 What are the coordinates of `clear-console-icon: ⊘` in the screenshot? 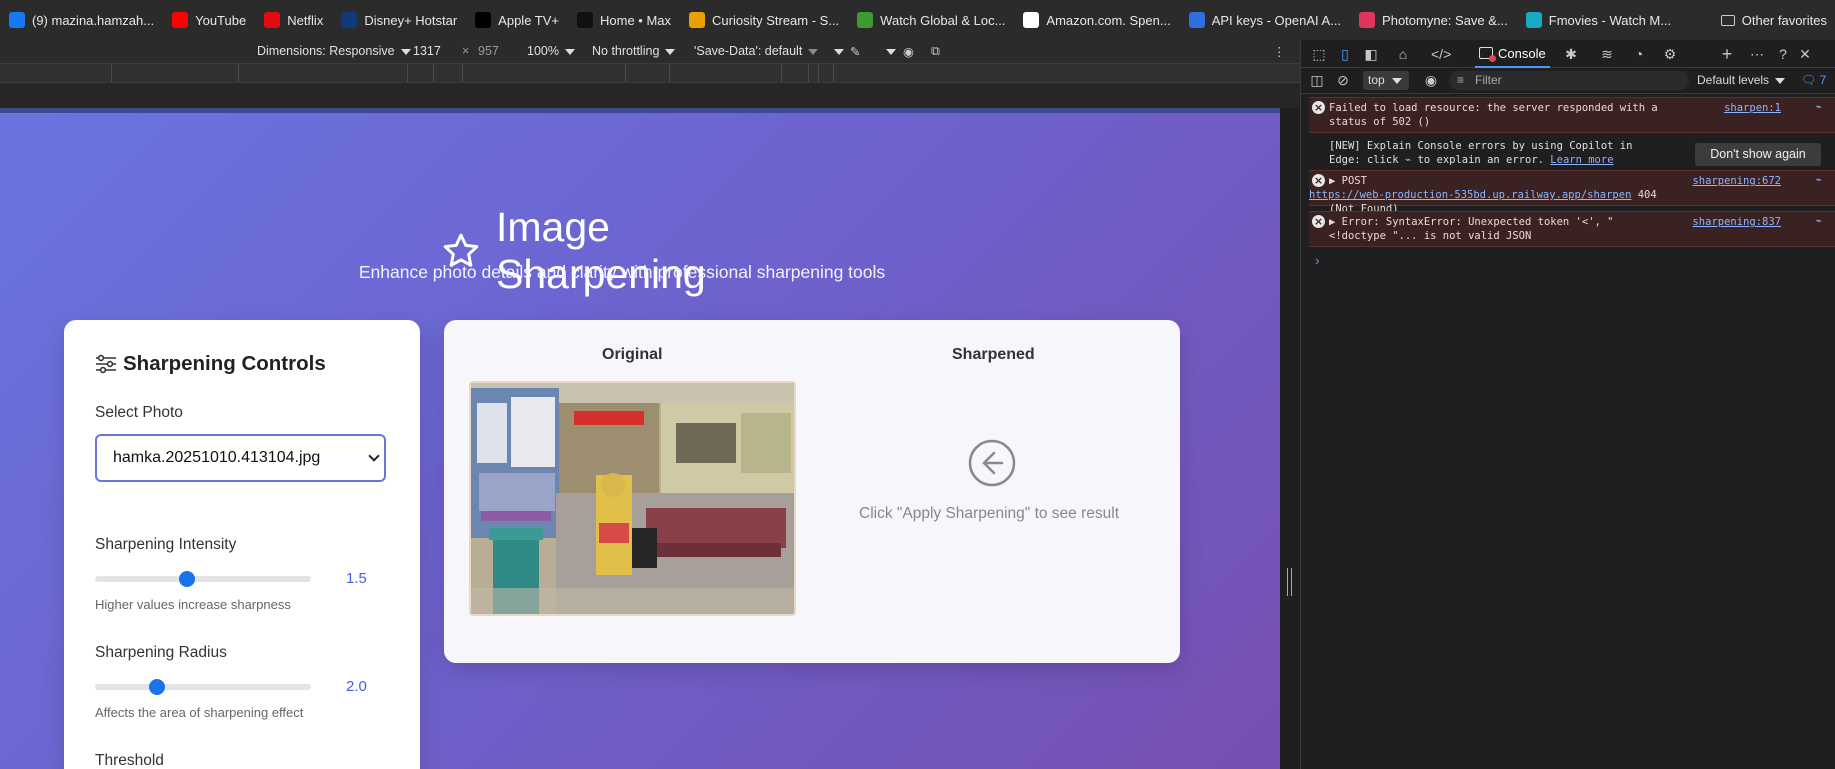 It's located at (1343, 80).